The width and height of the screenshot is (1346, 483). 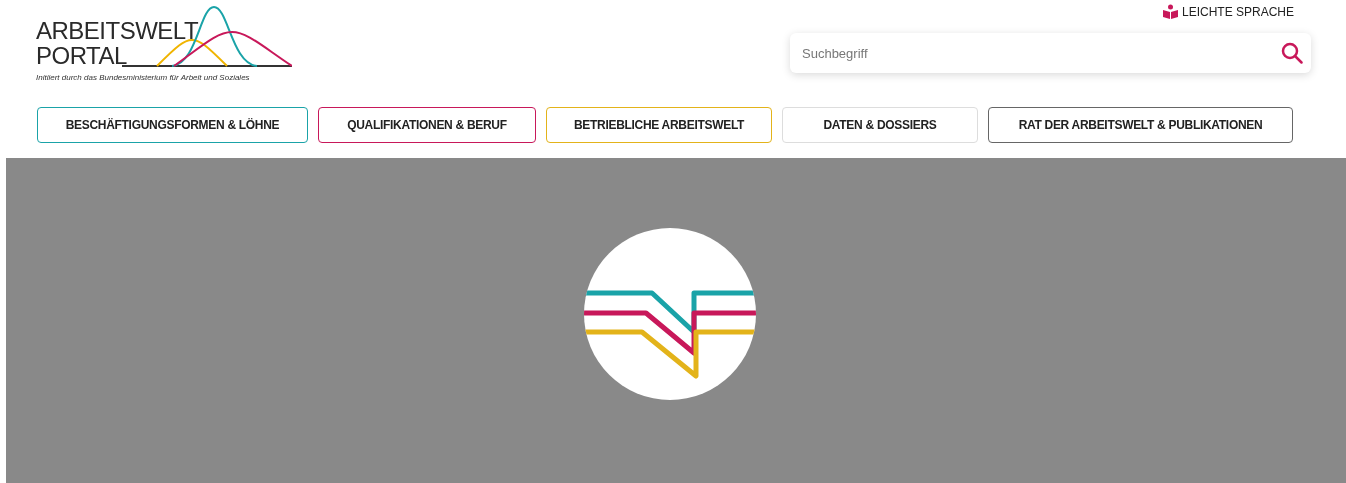 What do you see at coordinates (172, 125) in the screenshot?
I see `nav-button: BESCHÄFTIGUNGSFORMEN & LÖHNE` at bounding box center [172, 125].